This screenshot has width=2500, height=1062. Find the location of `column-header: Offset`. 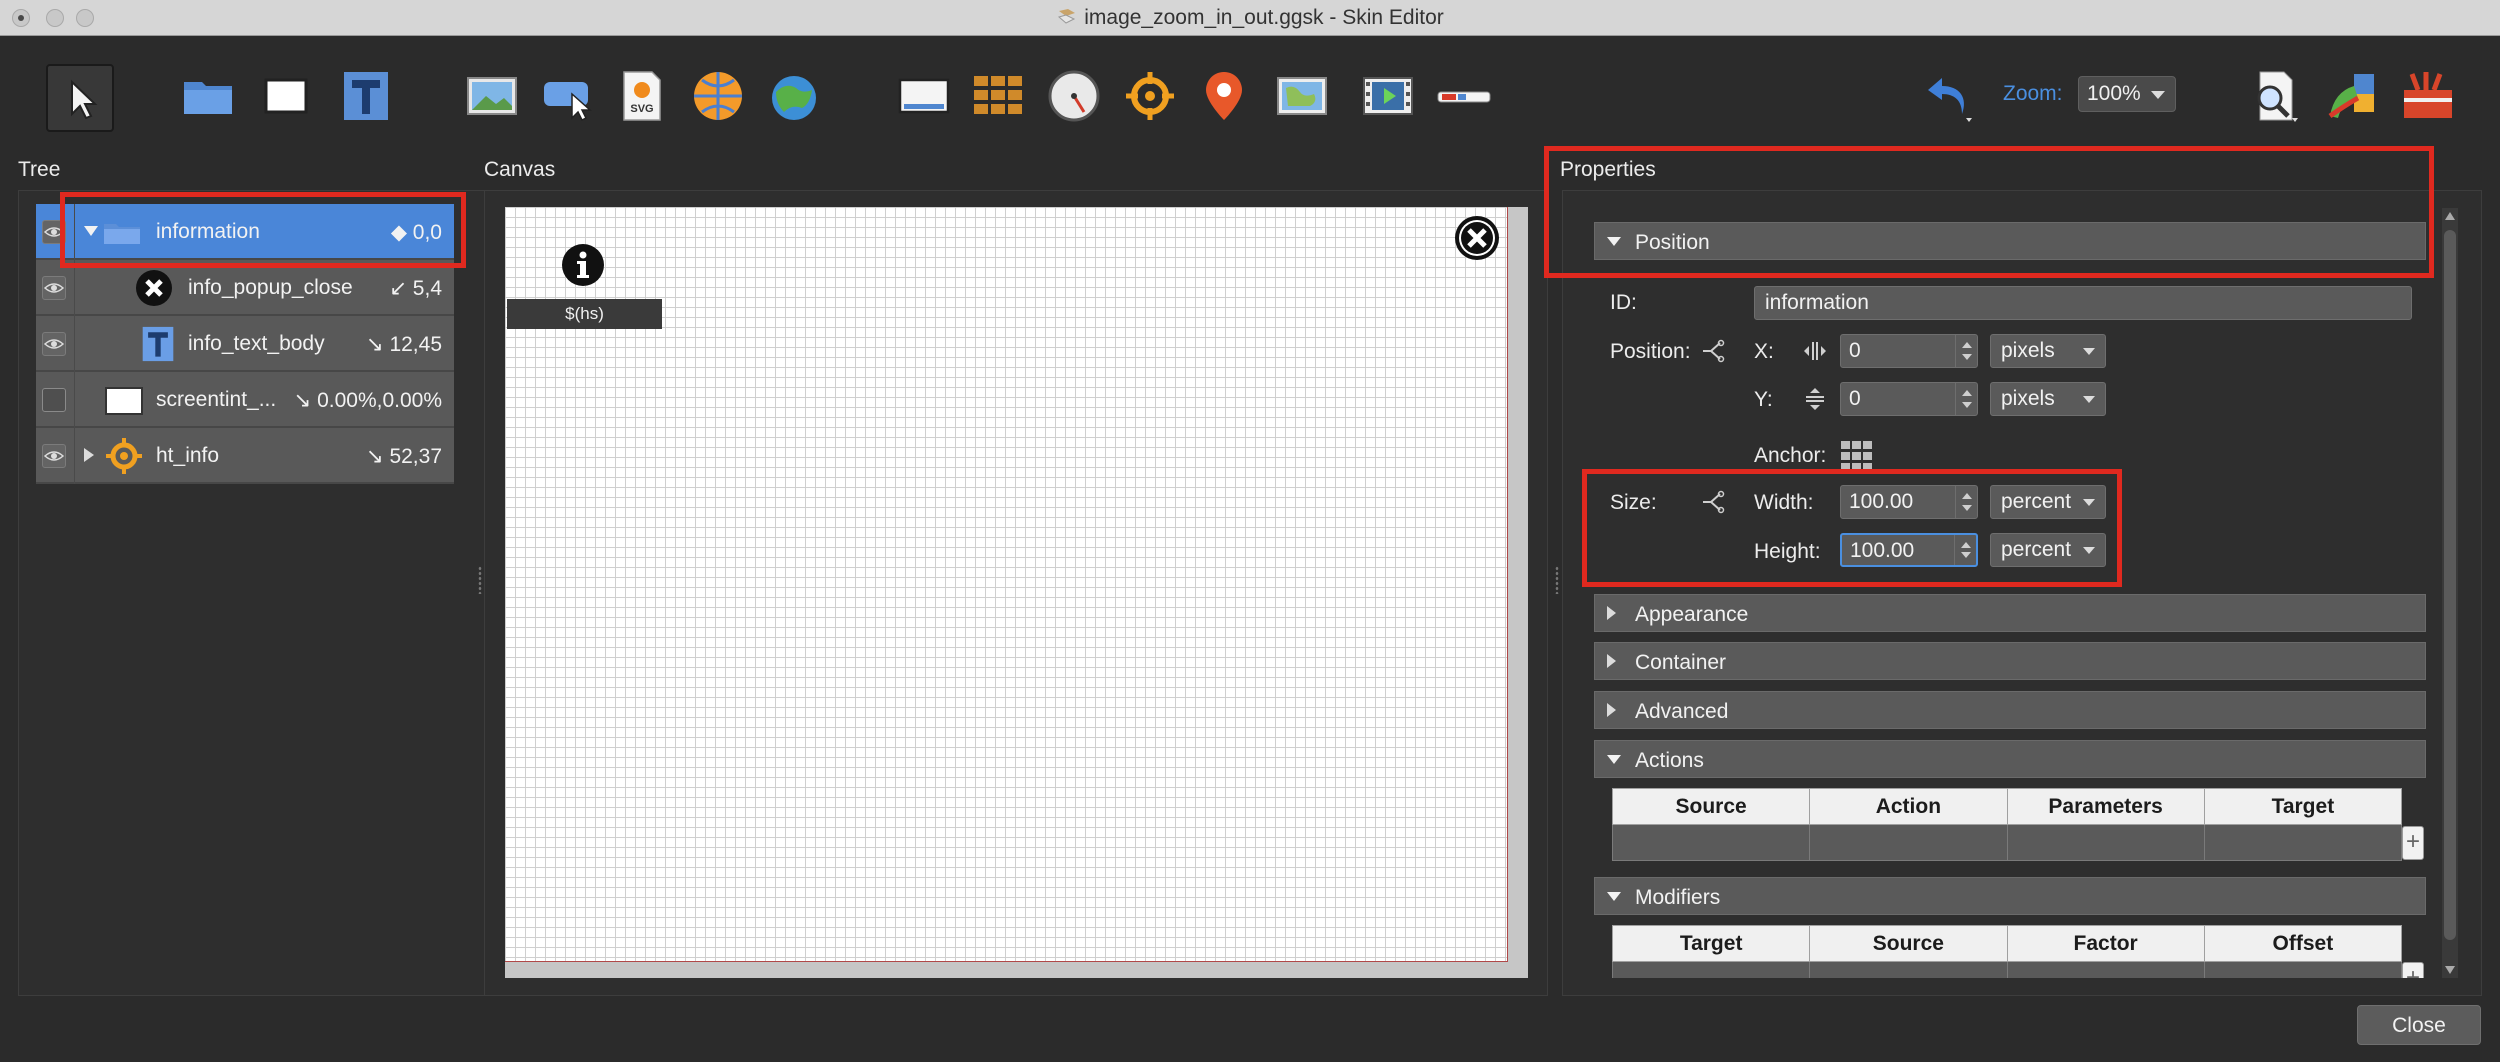

column-header: Offset is located at coordinates (2302, 943).